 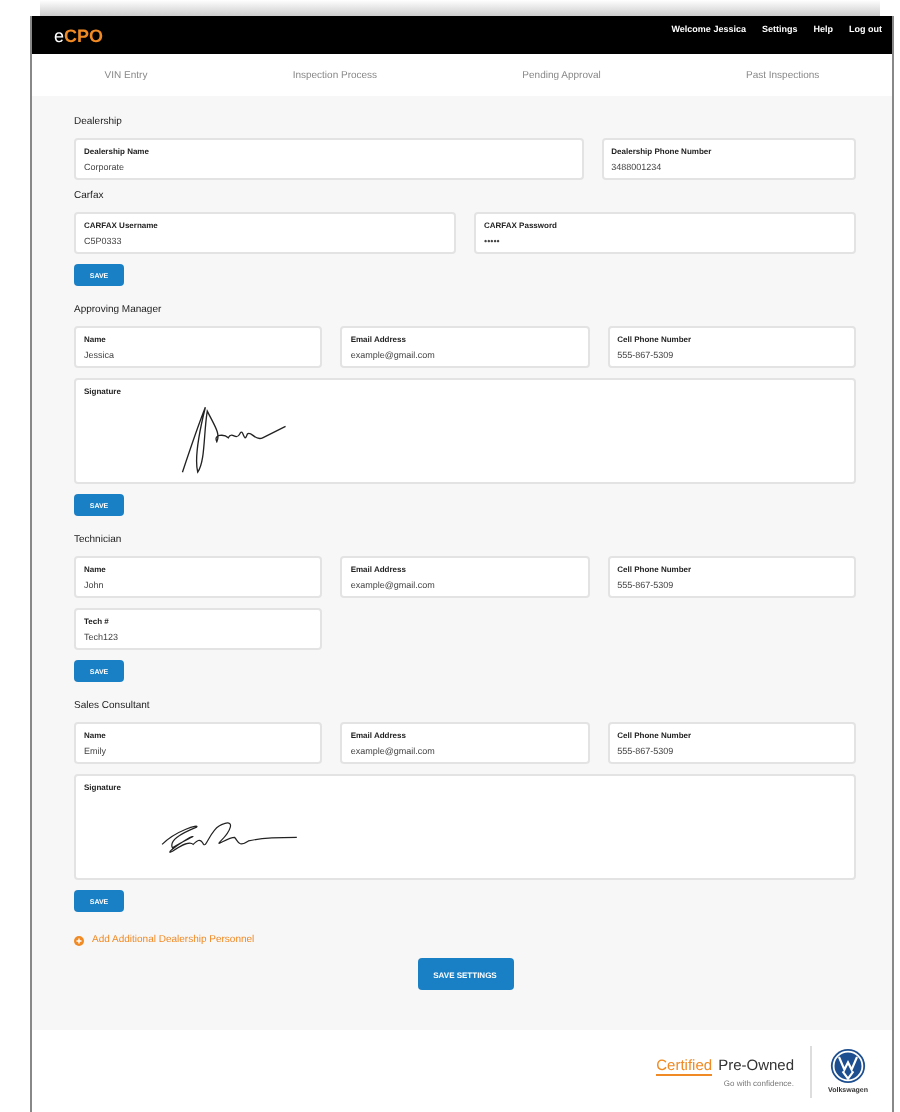 I want to click on logo: eCPO, so click(x=79, y=36).